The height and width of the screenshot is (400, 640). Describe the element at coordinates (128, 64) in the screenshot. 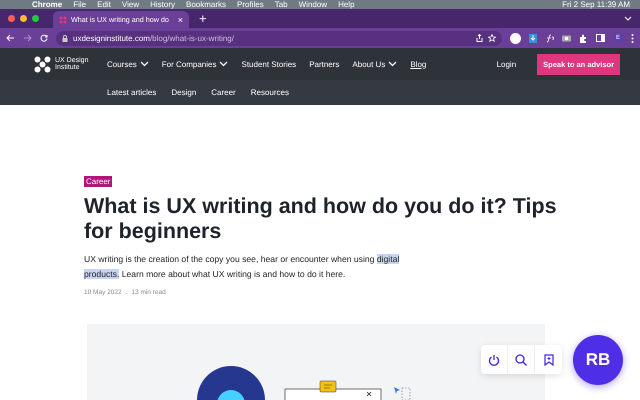

I see `nav-link: Courses` at that location.